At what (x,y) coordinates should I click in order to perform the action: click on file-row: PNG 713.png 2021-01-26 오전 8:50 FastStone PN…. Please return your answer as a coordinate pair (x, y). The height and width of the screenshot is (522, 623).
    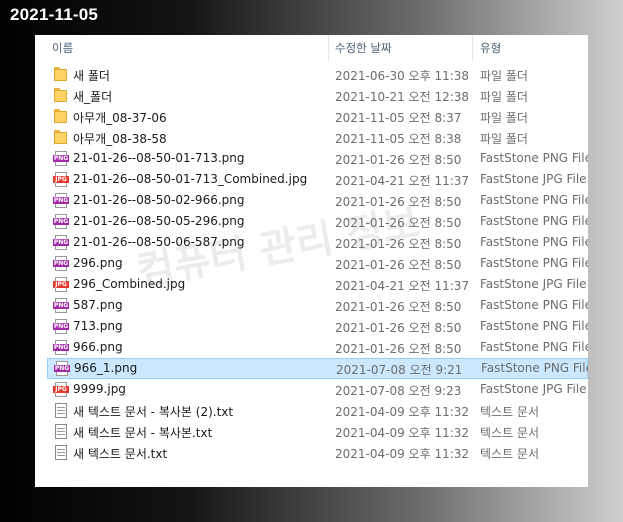
    Looking at the image, I should click on (311, 326).